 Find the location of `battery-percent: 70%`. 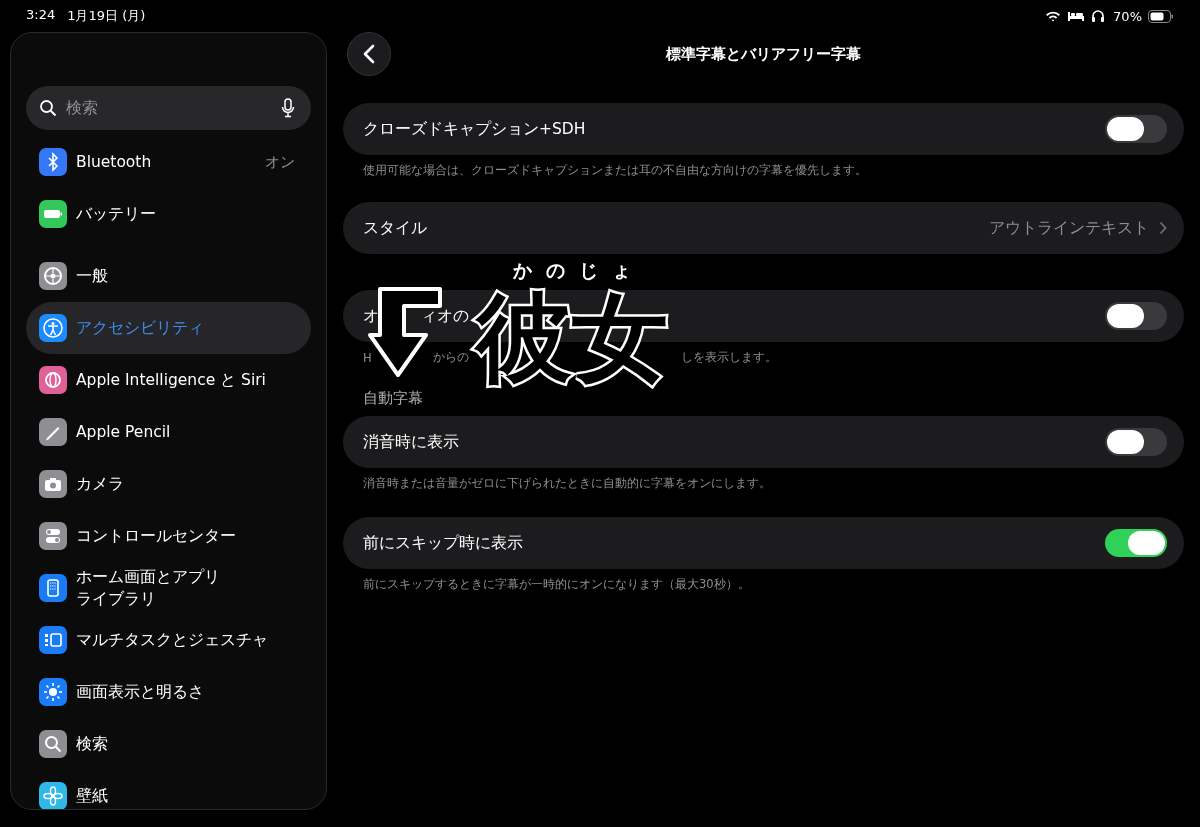

battery-percent: 70% is located at coordinates (1127, 16).